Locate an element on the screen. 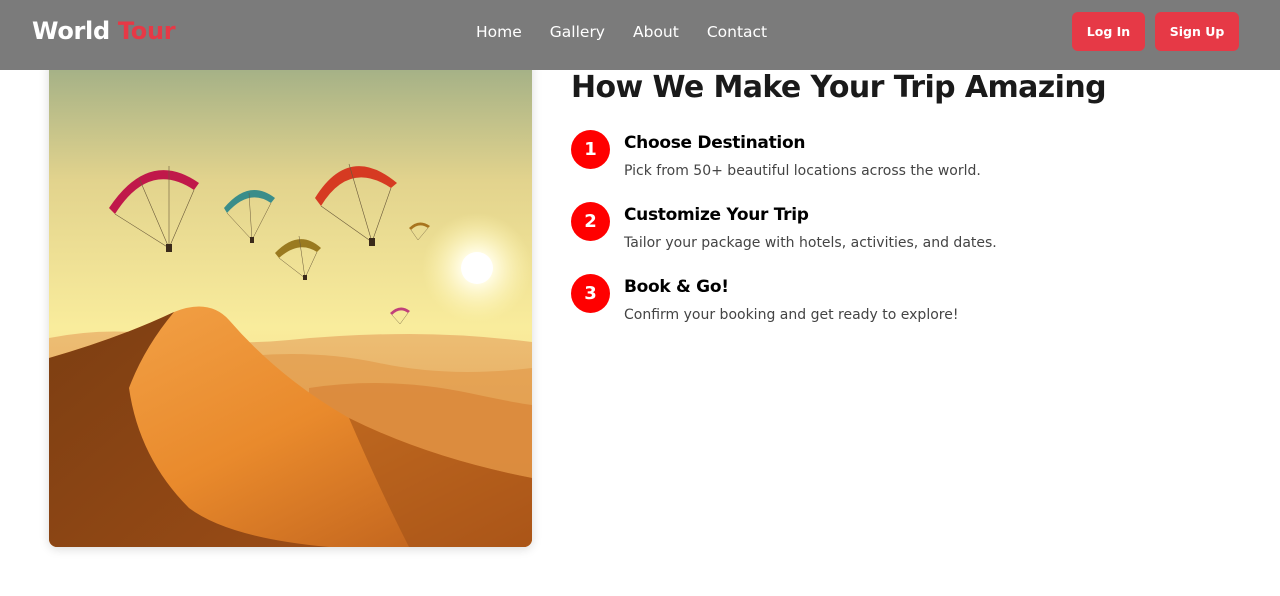 The height and width of the screenshot is (596, 1280). login-button: Log In is located at coordinates (1108, 31).